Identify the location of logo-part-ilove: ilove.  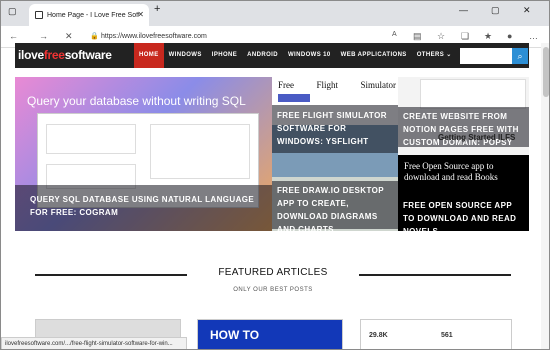
(31, 55).